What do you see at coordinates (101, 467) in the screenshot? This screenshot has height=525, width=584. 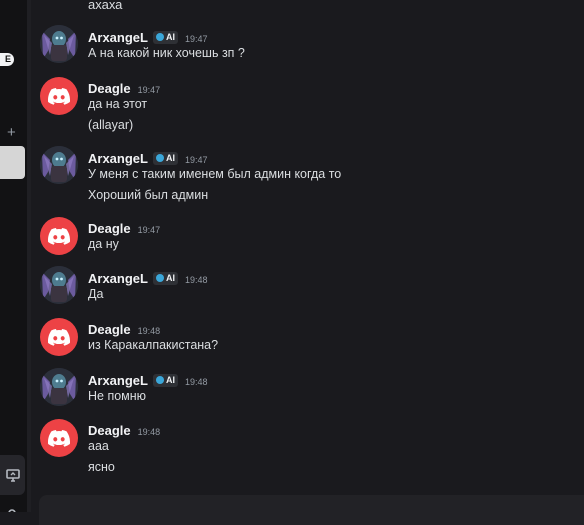 I see `message-text: ясно` at bounding box center [101, 467].